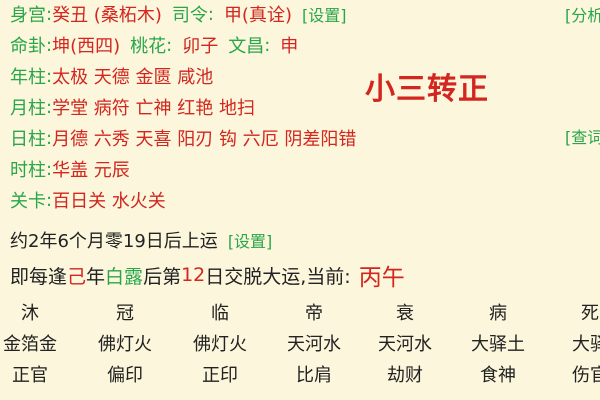 The width and height of the screenshot is (600, 400). I want to click on stage-cell: 沐, so click(30, 313).